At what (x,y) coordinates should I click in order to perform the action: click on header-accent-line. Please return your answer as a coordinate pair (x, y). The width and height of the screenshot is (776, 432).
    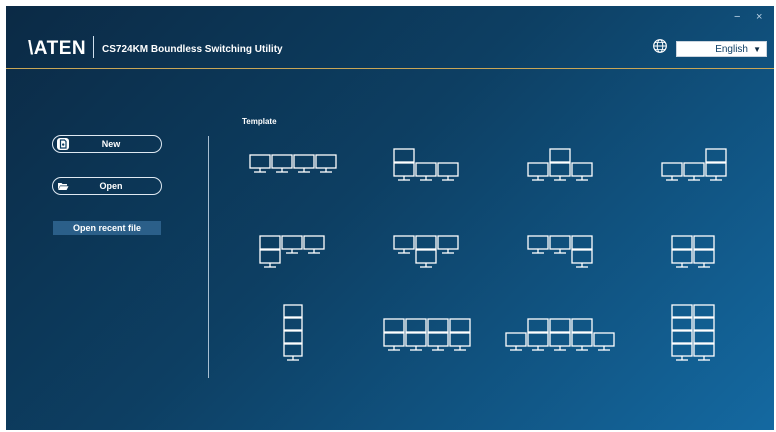
    Looking at the image, I should click on (390, 68).